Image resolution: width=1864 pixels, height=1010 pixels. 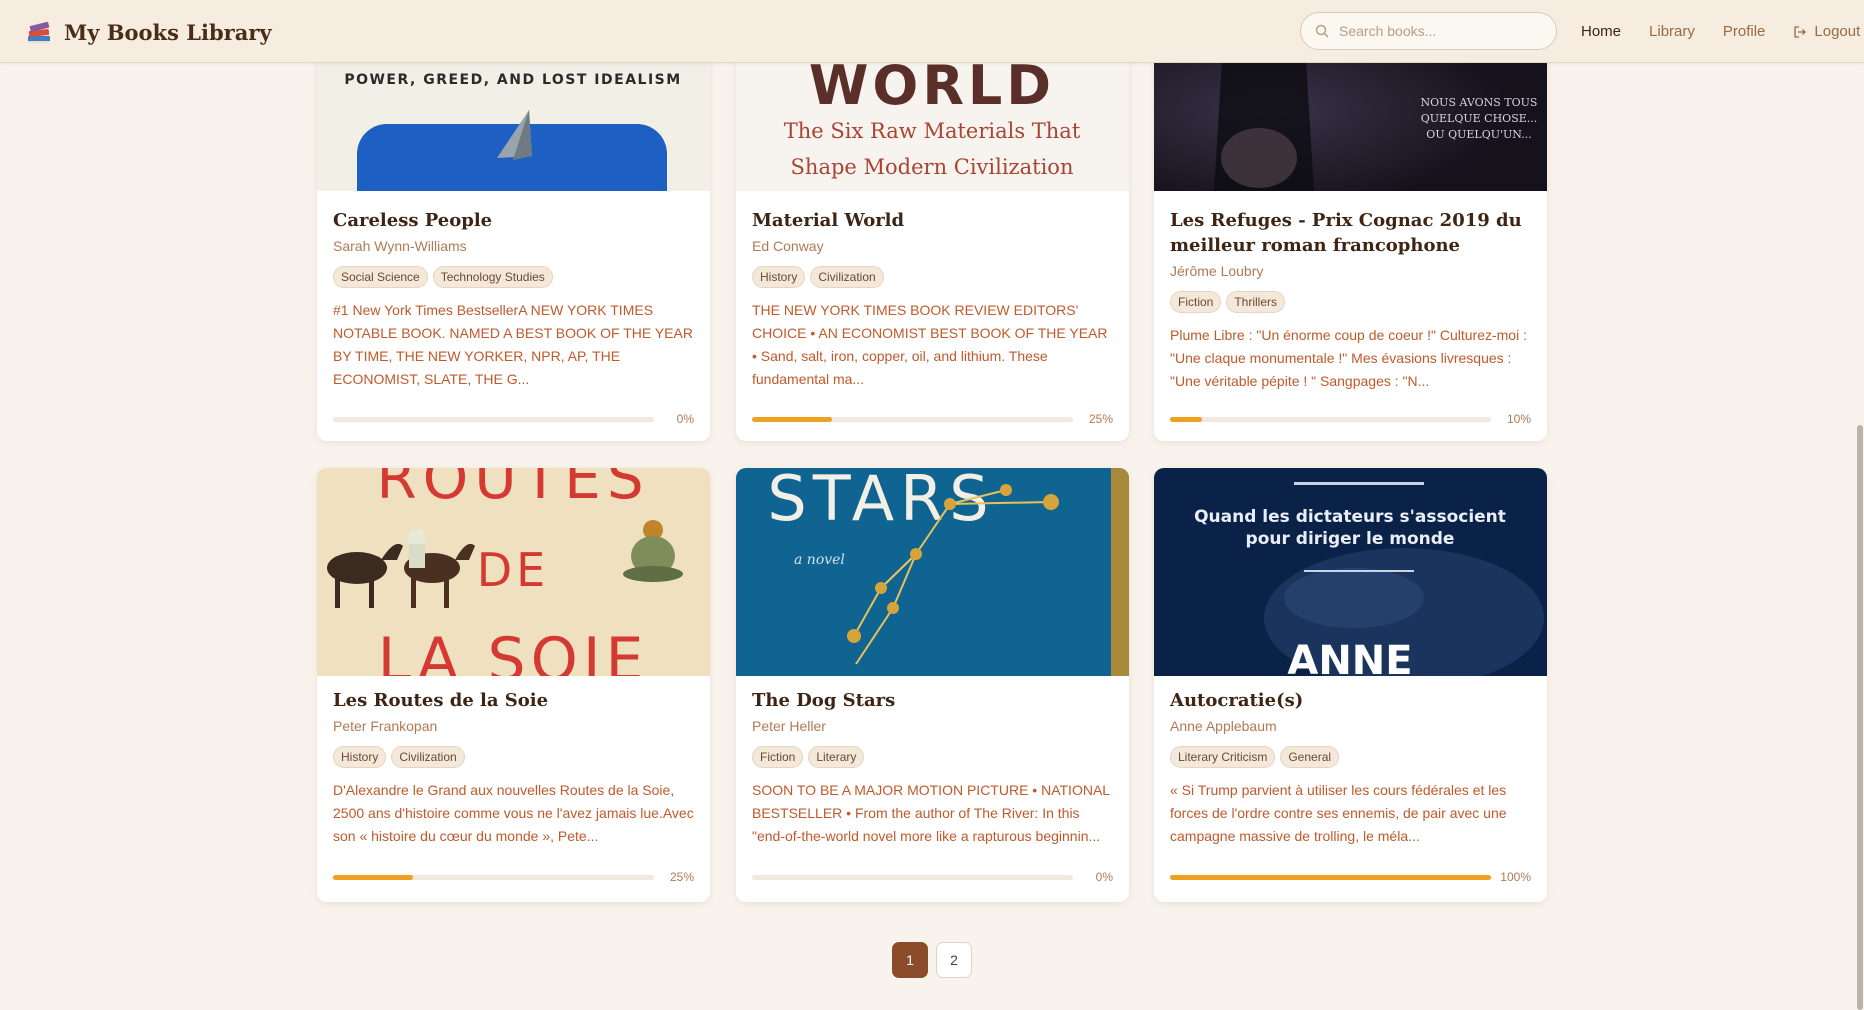 What do you see at coordinates (1310, 757) in the screenshot?
I see `genre-tag: General` at bounding box center [1310, 757].